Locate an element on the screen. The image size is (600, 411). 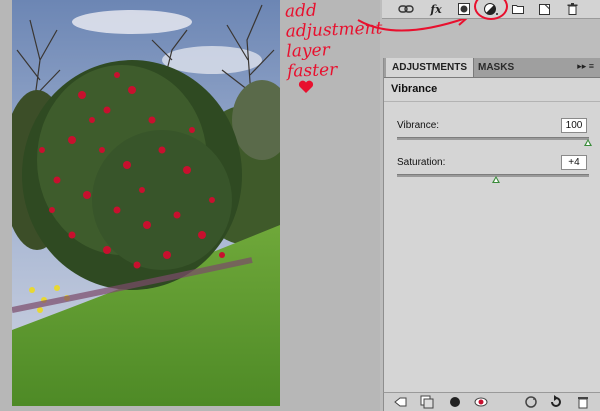
panel-bottom-bar is located at coordinates (491, 401).